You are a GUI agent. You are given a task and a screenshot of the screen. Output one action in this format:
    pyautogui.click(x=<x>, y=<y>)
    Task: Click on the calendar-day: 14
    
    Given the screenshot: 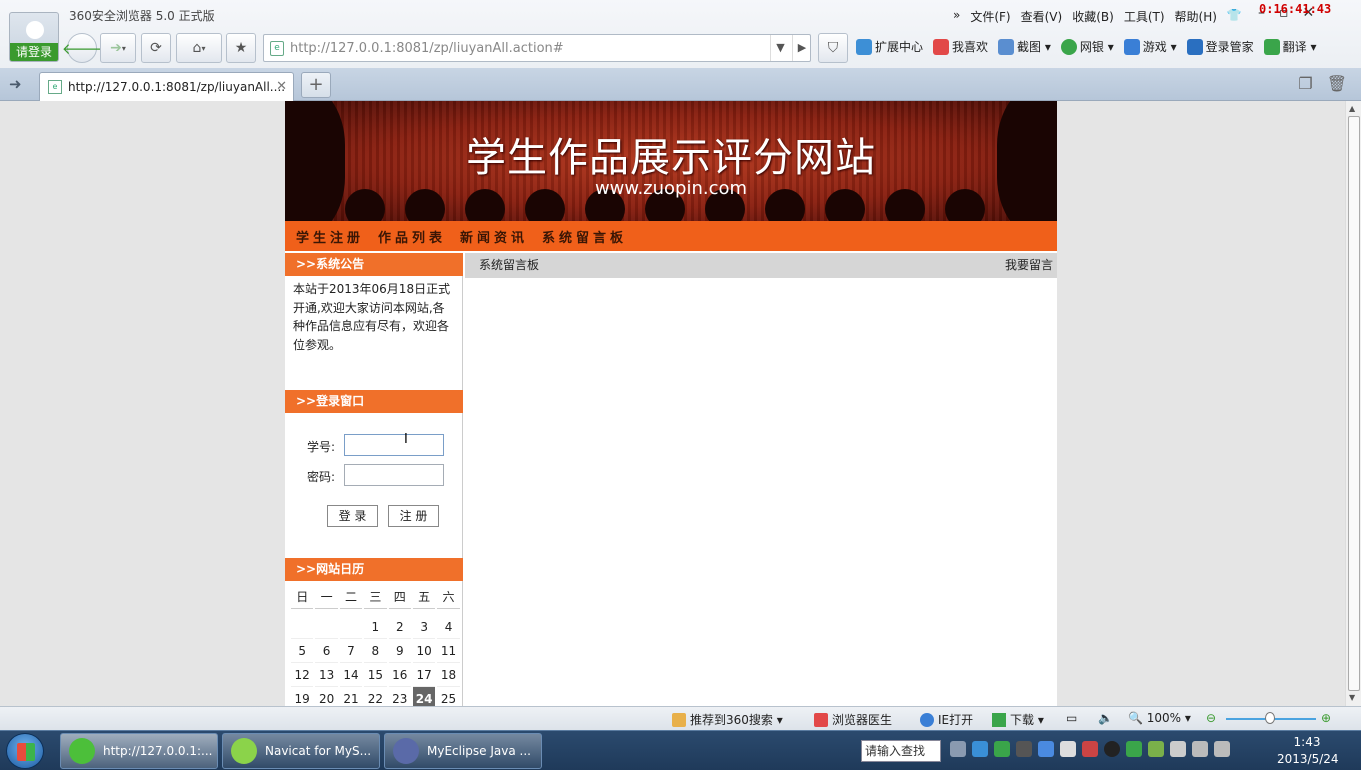 What is the action you would take?
    pyautogui.click(x=351, y=675)
    